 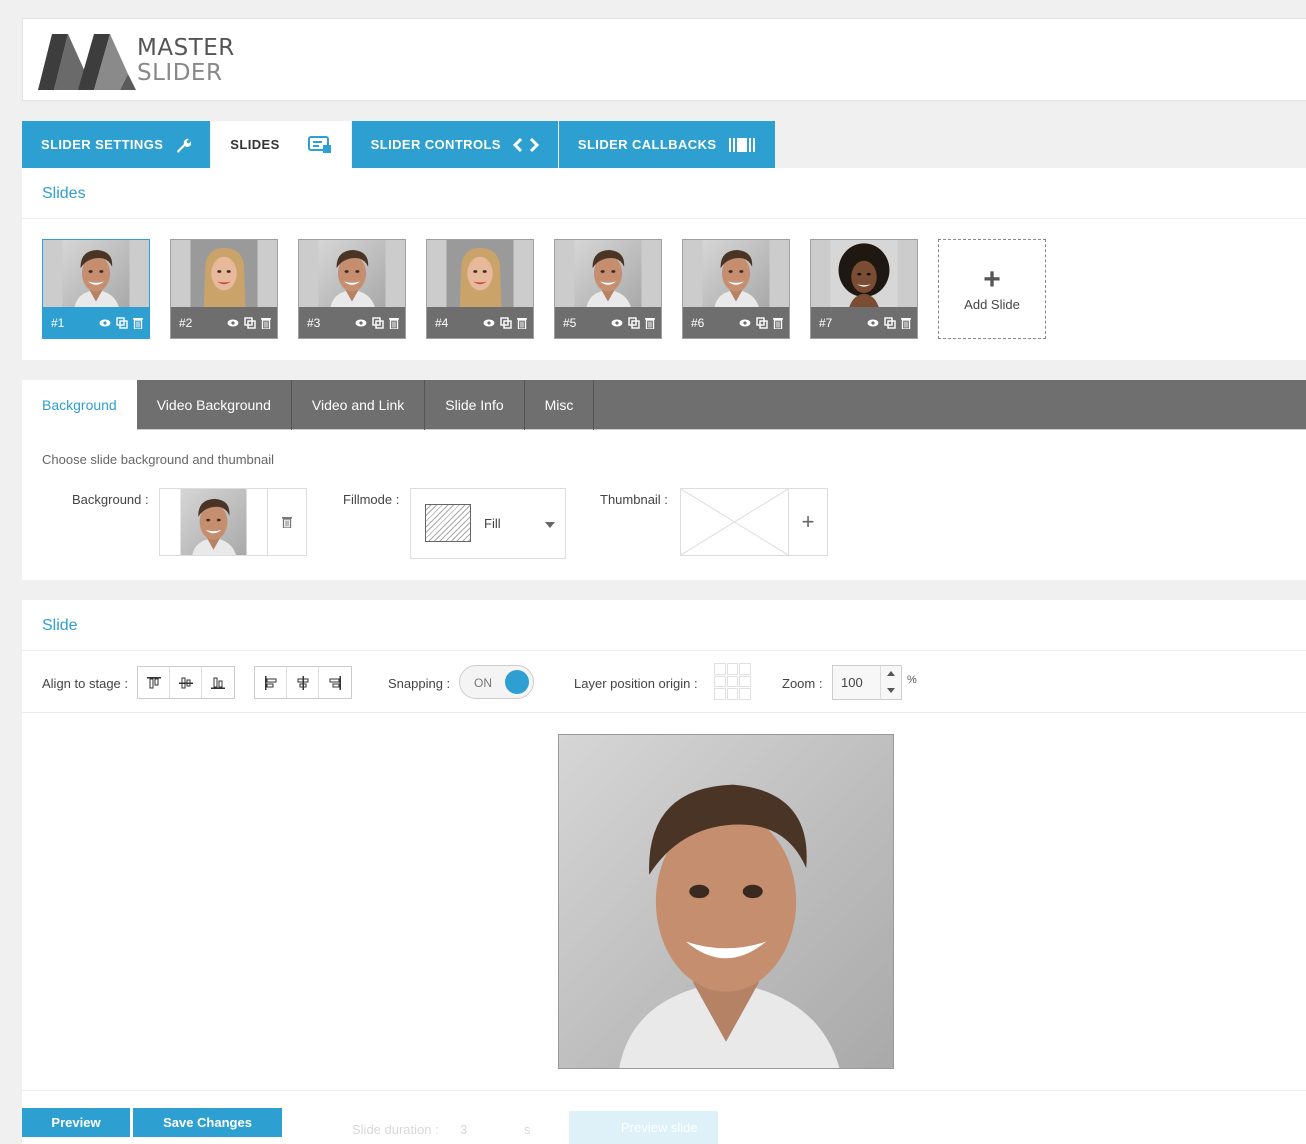 I want to click on slide-thumb-5: #5, so click(x=608, y=289).